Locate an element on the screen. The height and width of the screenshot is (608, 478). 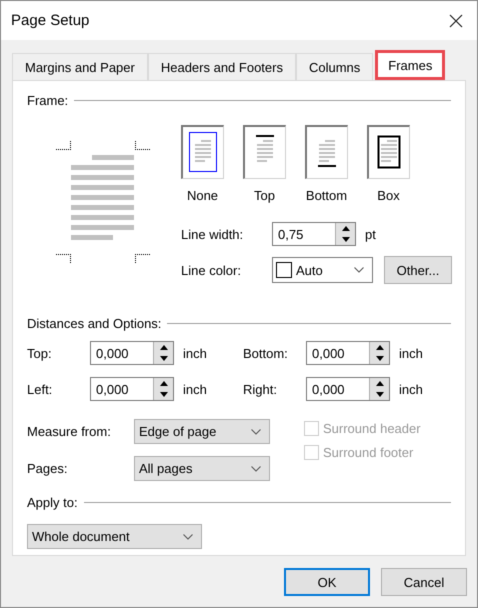
measure-from-dropdown: Edge of page is located at coordinates (202, 431).